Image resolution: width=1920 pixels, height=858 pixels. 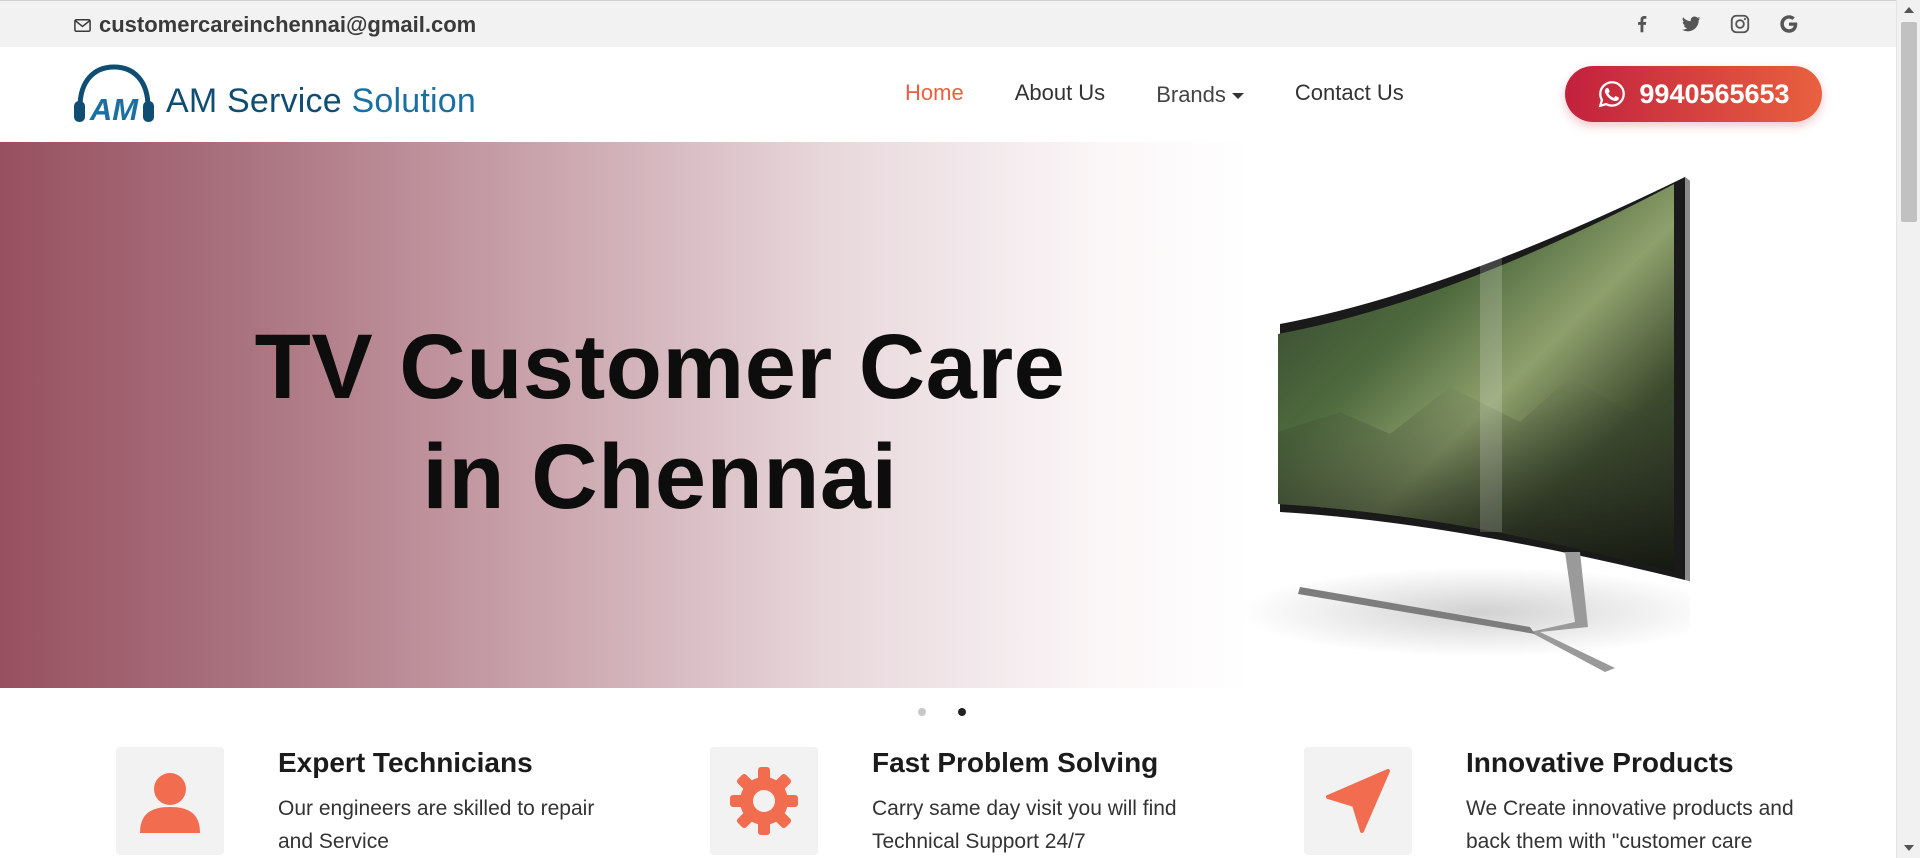 What do you see at coordinates (82, 25) in the screenshot?
I see `envelope-icon` at bounding box center [82, 25].